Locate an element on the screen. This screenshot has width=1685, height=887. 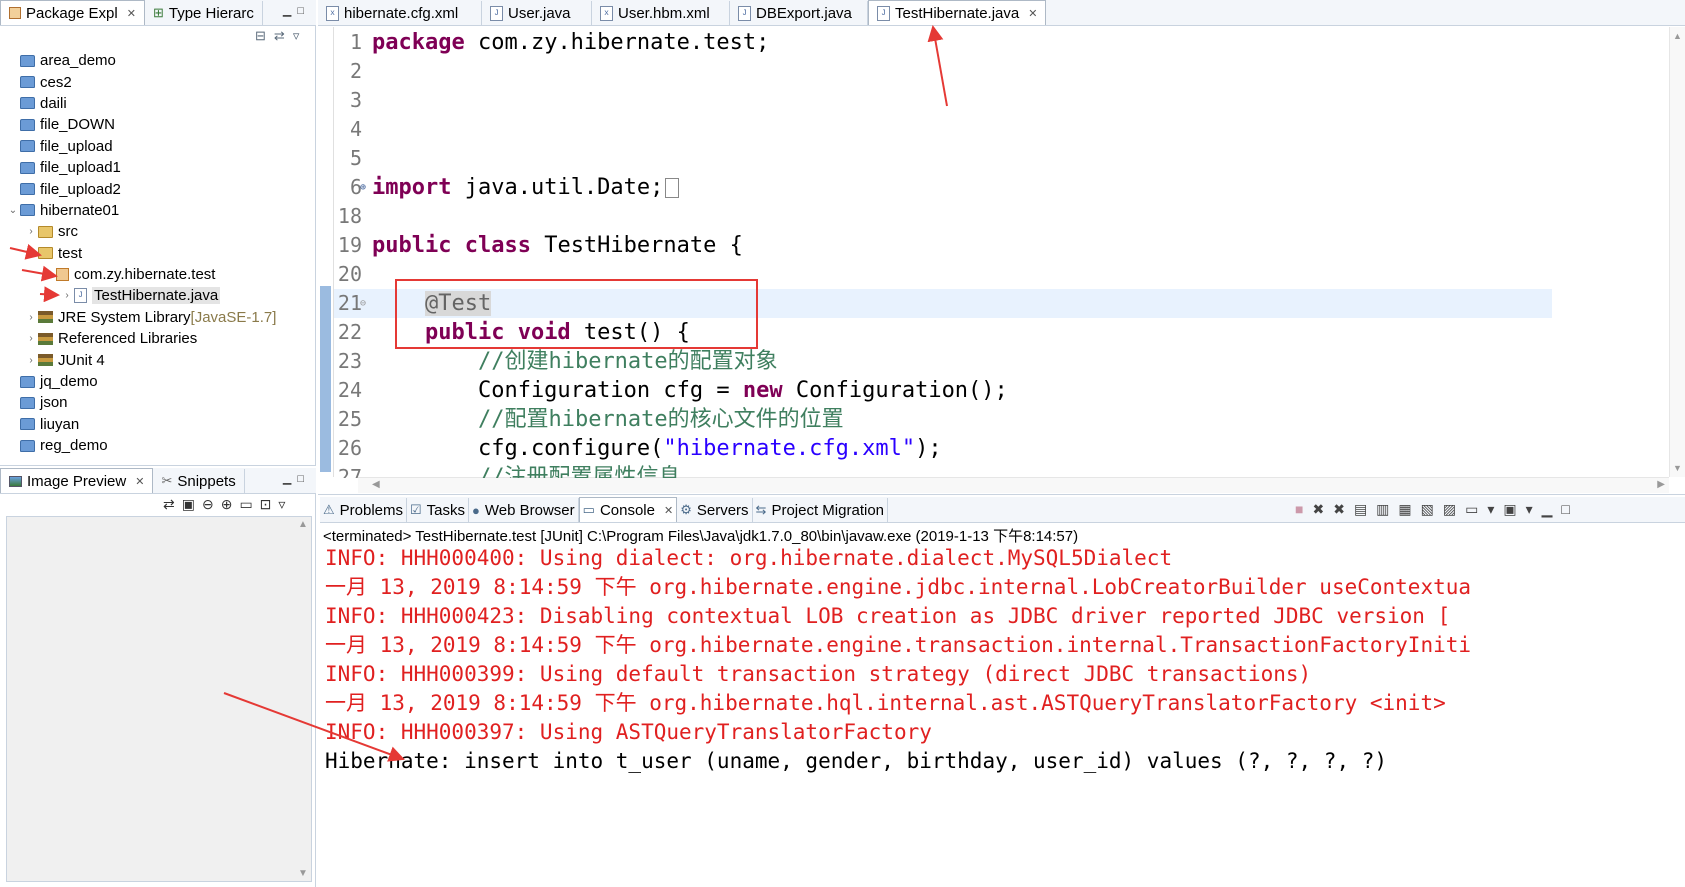
tree-item: › src is located at coordinates (160, 231).